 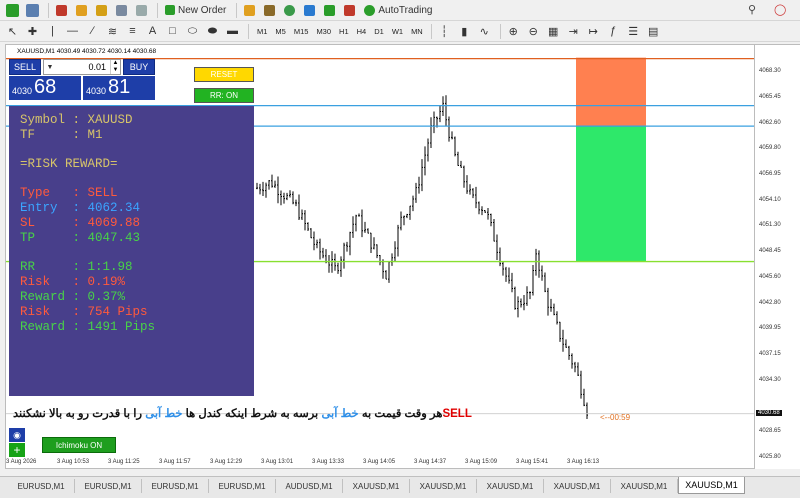 I want to click on note-blue-line-2: خط آبی, so click(x=164, y=414).